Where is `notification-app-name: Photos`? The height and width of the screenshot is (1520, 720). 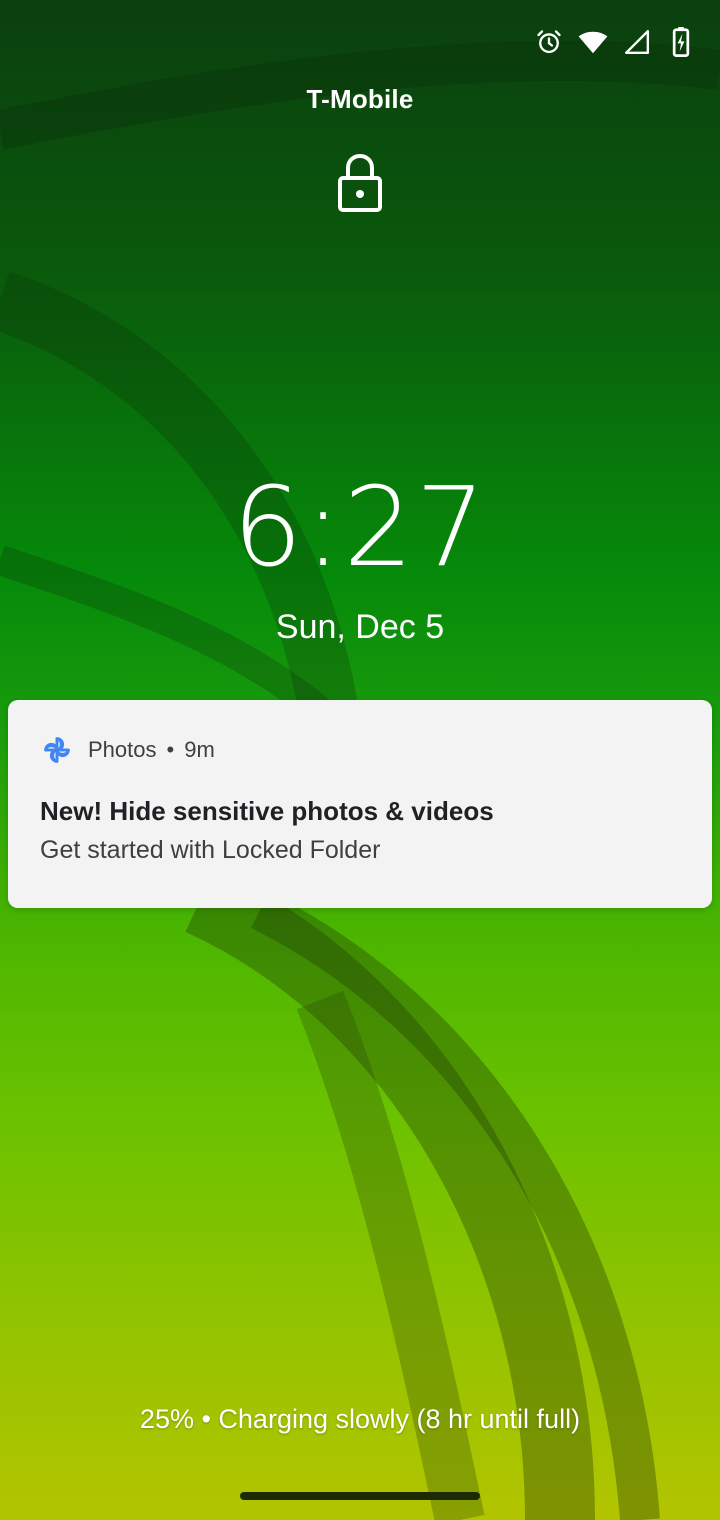 notification-app-name: Photos is located at coordinates (122, 749).